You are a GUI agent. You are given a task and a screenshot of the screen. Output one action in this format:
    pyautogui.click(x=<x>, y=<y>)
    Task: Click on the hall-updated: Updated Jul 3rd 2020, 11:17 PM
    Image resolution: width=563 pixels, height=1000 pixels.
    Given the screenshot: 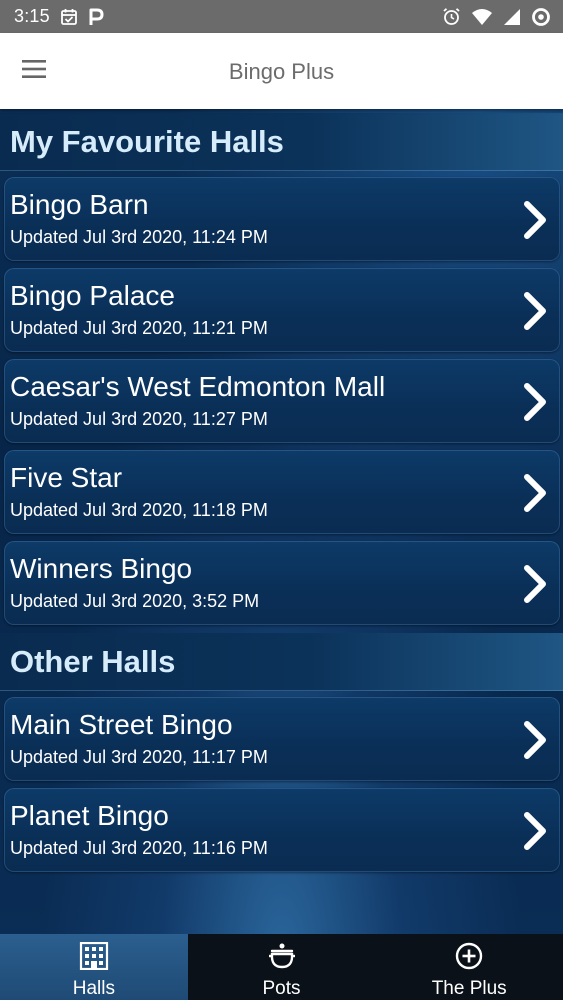 What is the action you would take?
    pyautogui.click(x=139, y=757)
    